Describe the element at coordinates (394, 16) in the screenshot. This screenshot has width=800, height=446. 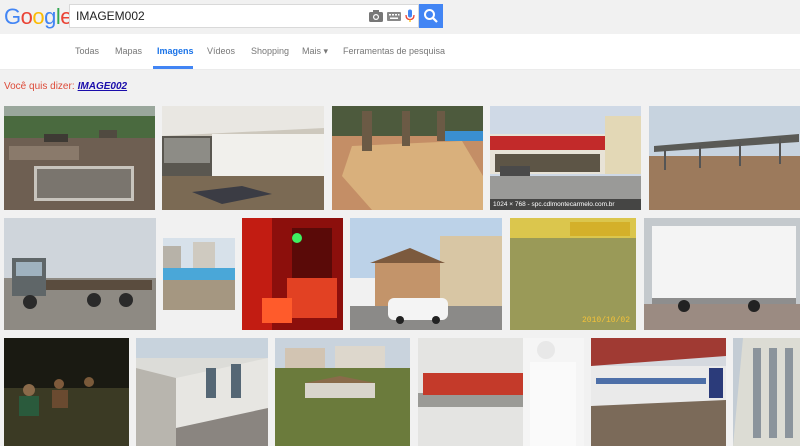
I see `keyboard-icon` at that location.